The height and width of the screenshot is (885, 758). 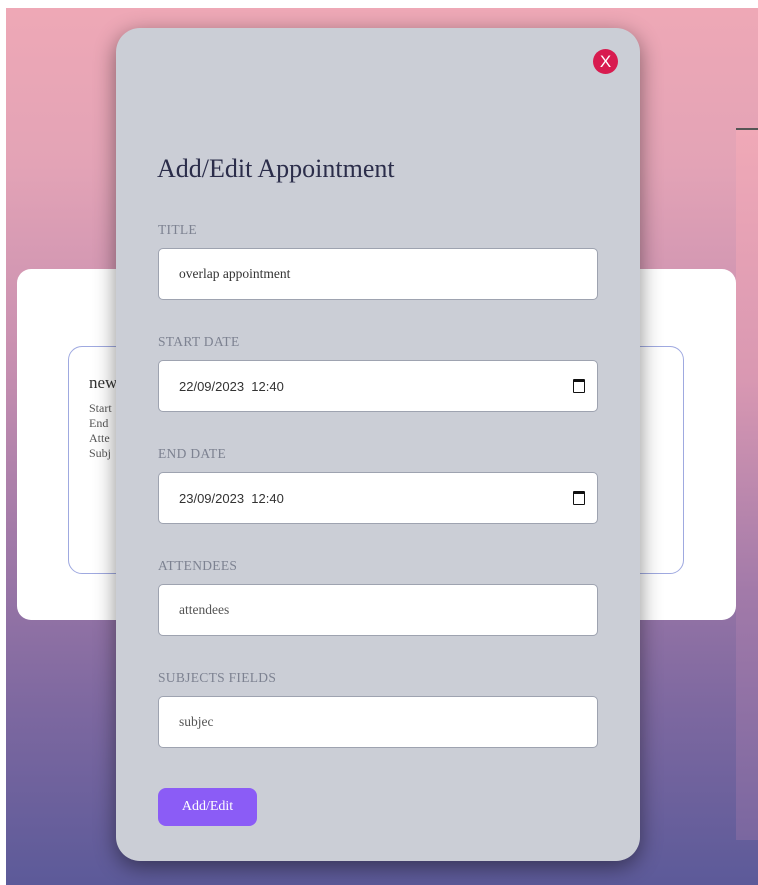 I want to click on close-icon: X, so click(x=605, y=61).